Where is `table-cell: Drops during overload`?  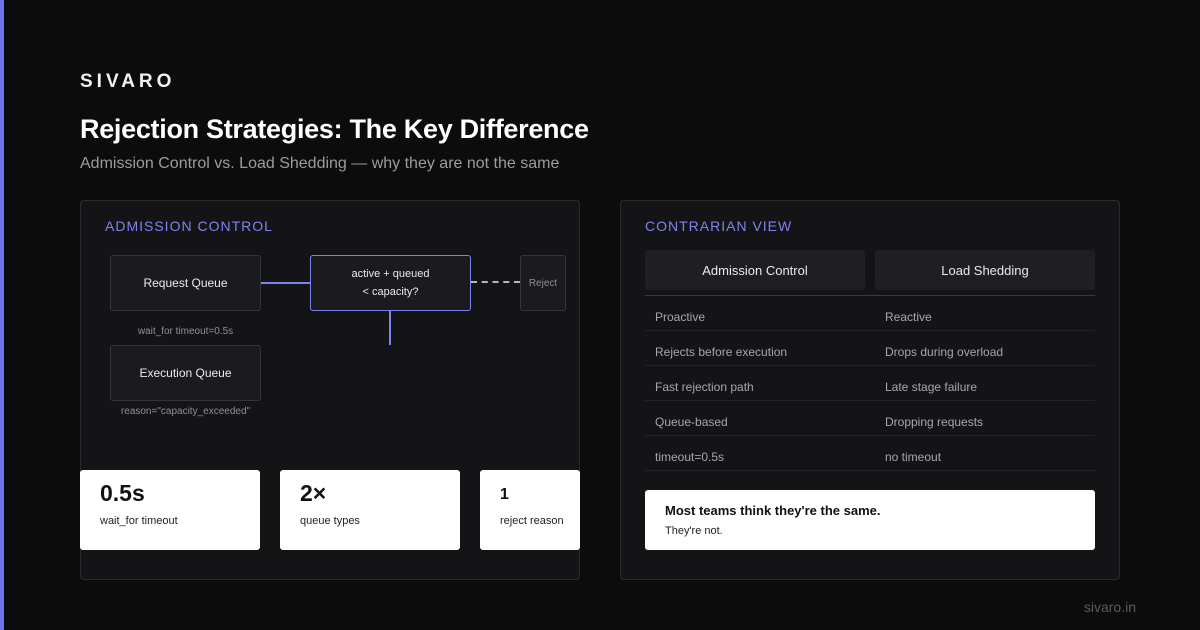
table-cell: Drops during overload is located at coordinates (944, 352).